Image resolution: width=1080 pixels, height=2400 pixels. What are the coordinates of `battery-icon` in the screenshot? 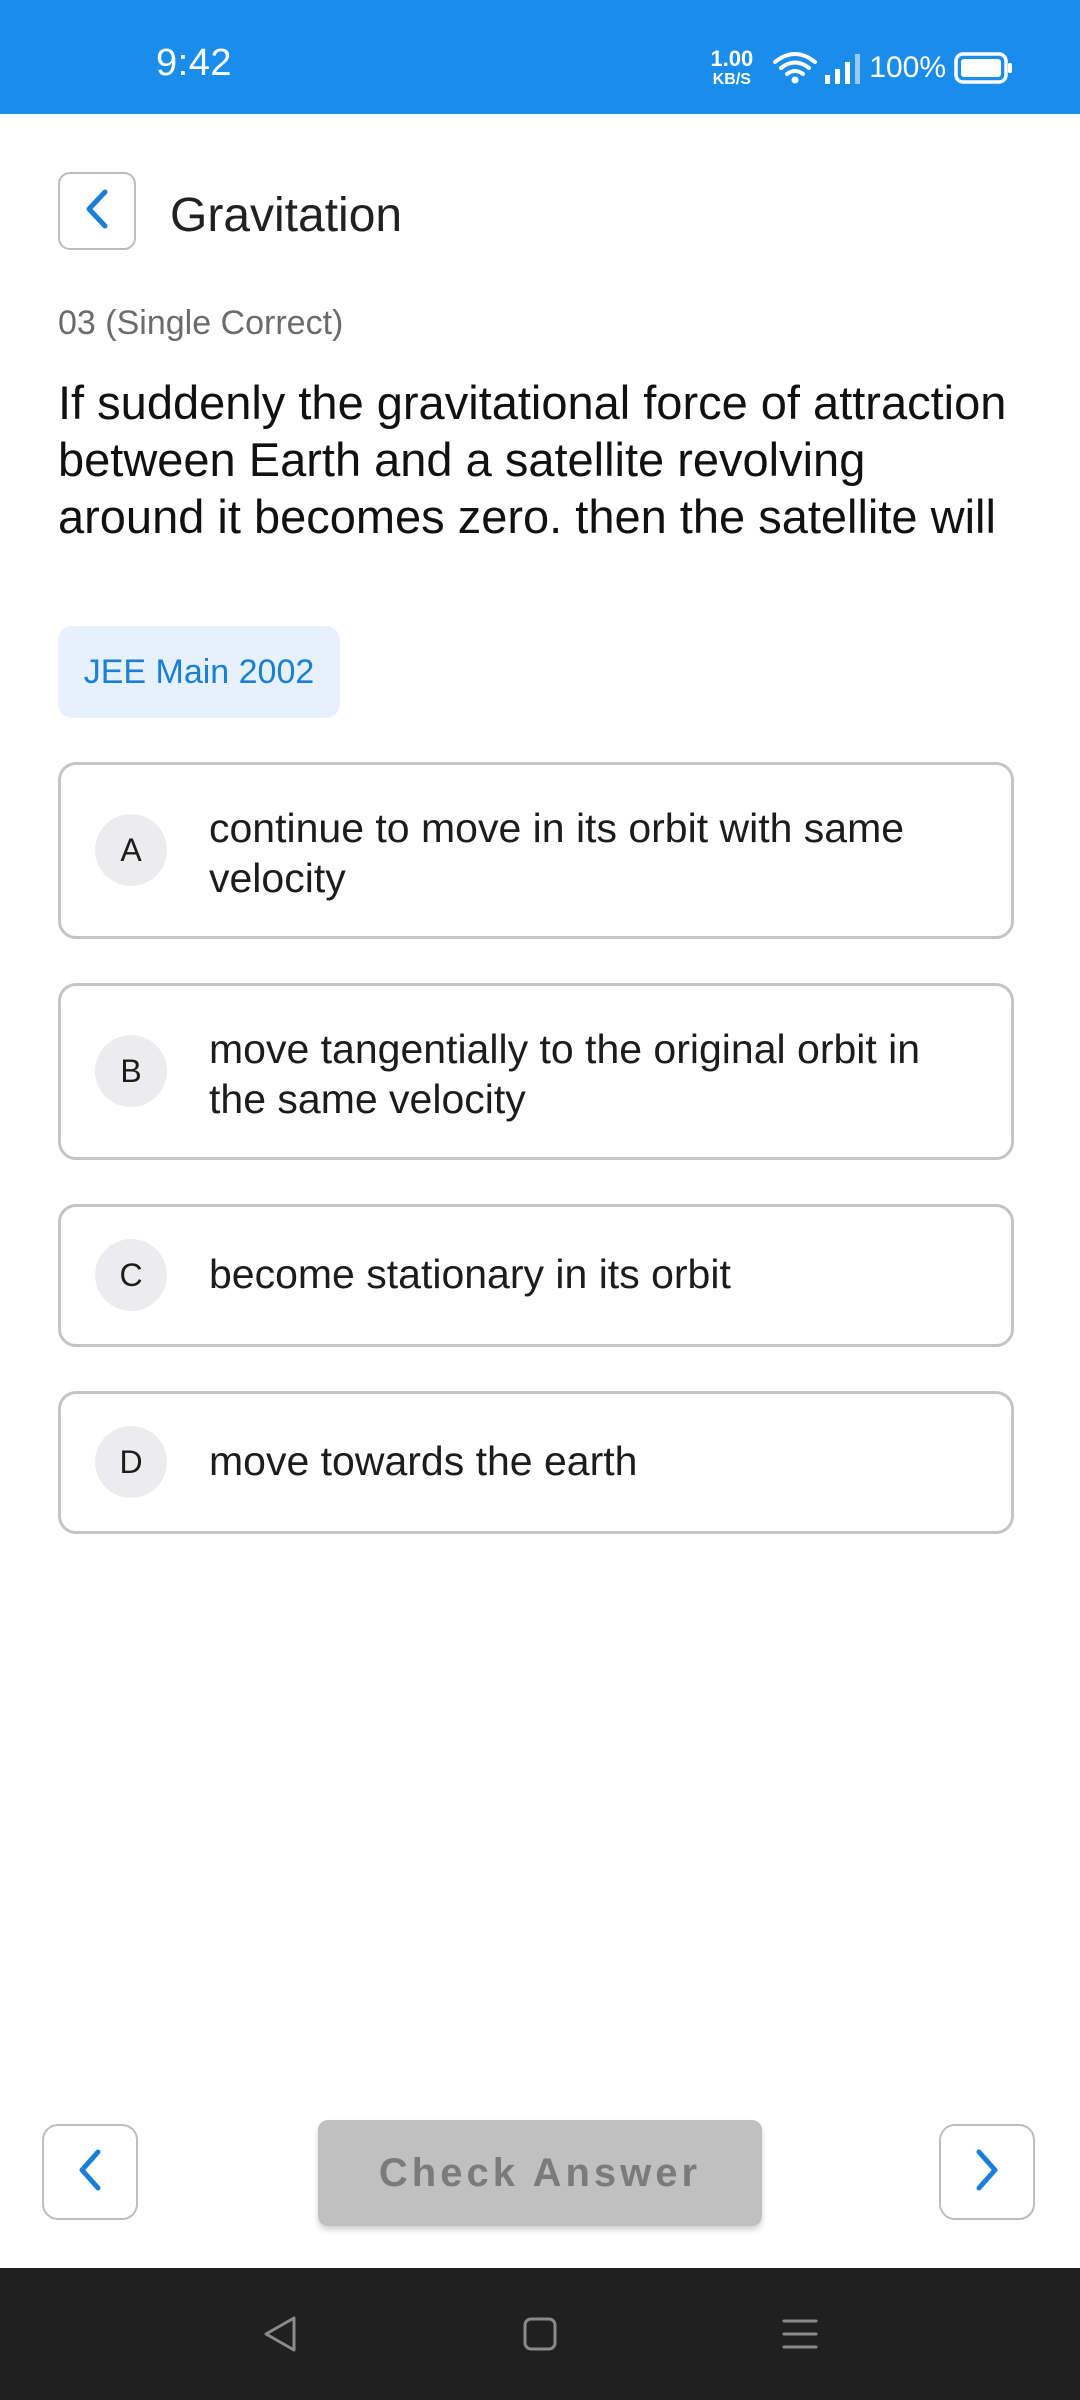 It's located at (984, 68).